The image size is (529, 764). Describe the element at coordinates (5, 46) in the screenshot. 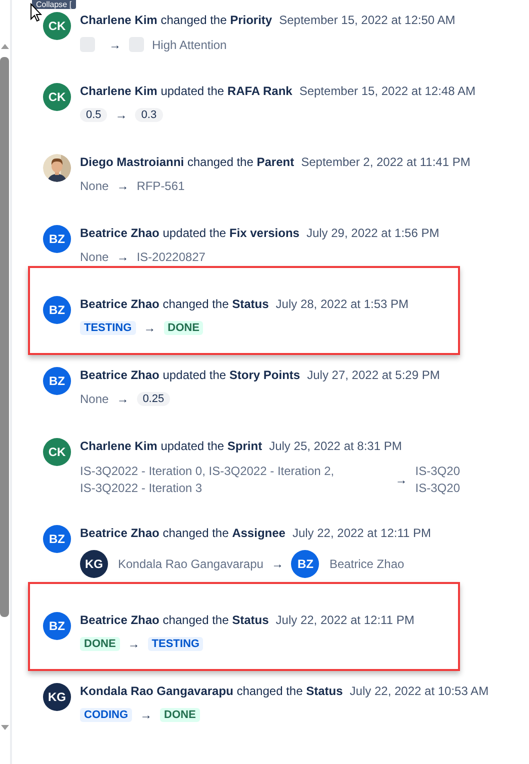

I see `scroll-up-icon` at that location.